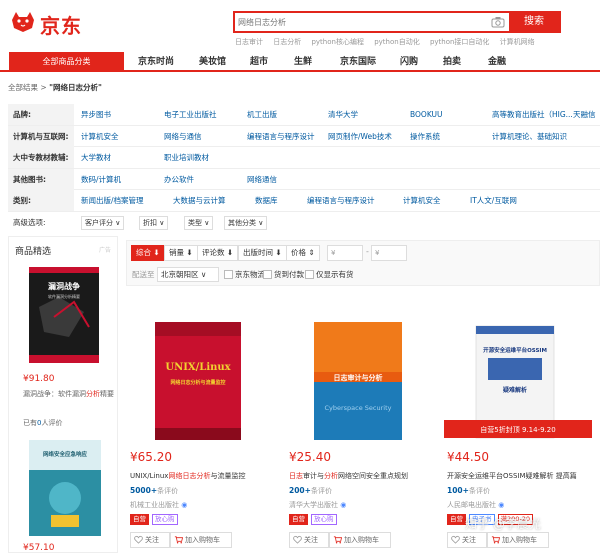  I want to click on advanced-dropdown: 客户评分 ∨, so click(103, 222).